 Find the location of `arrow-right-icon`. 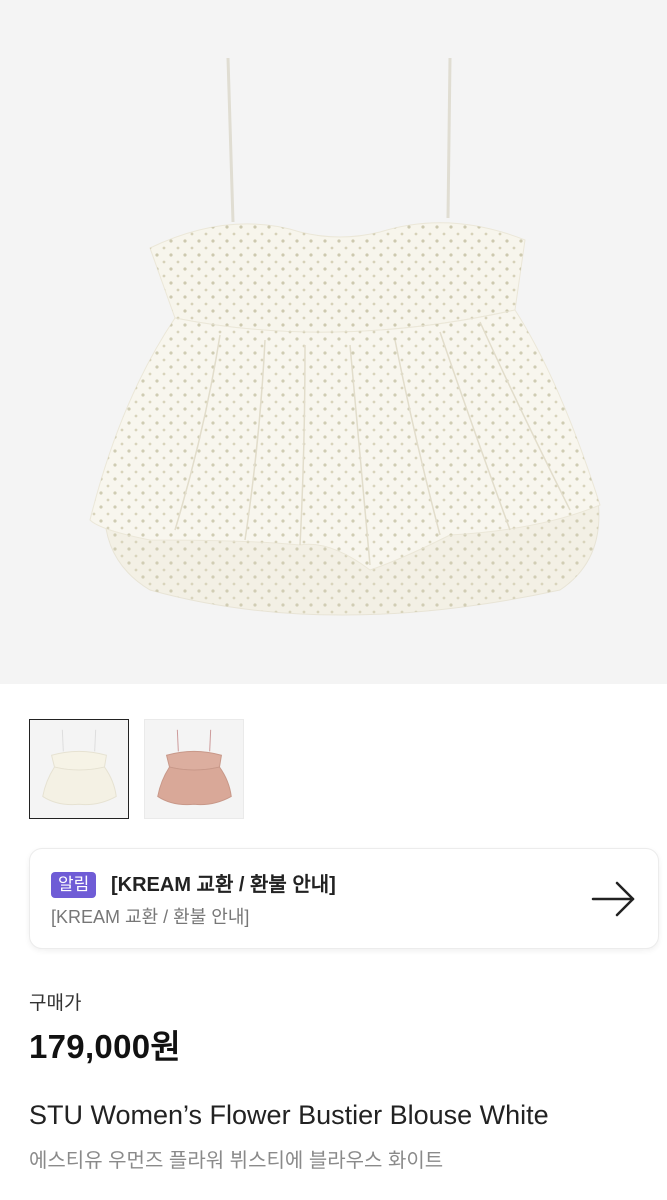

arrow-right-icon is located at coordinates (614, 899).